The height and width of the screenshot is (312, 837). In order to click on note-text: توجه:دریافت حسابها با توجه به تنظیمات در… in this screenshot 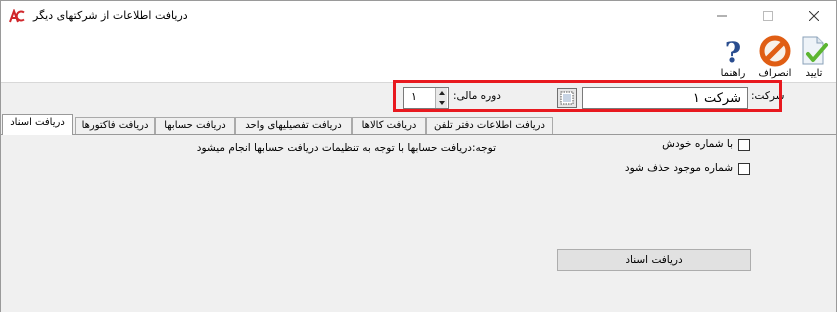, I will do `click(346, 148)`.